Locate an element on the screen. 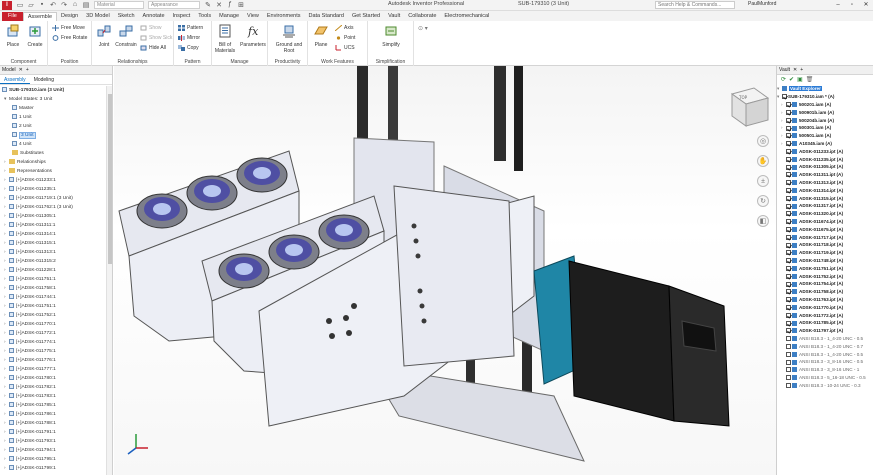 The width and height of the screenshot is (873, 475). ribbon-options-icon: ⊙ ▾ is located at coordinates (423, 28).